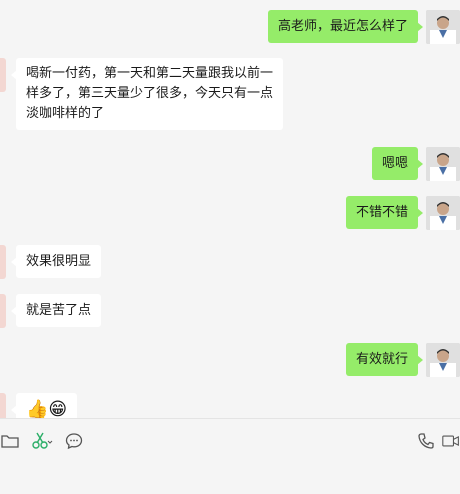 The image size is (460, 494). Describe the element at coordinates (150, 73) in the screenshot. I see `message-text-line: 喝新一付药，第一天和第二天量跟我以前一` at that location.